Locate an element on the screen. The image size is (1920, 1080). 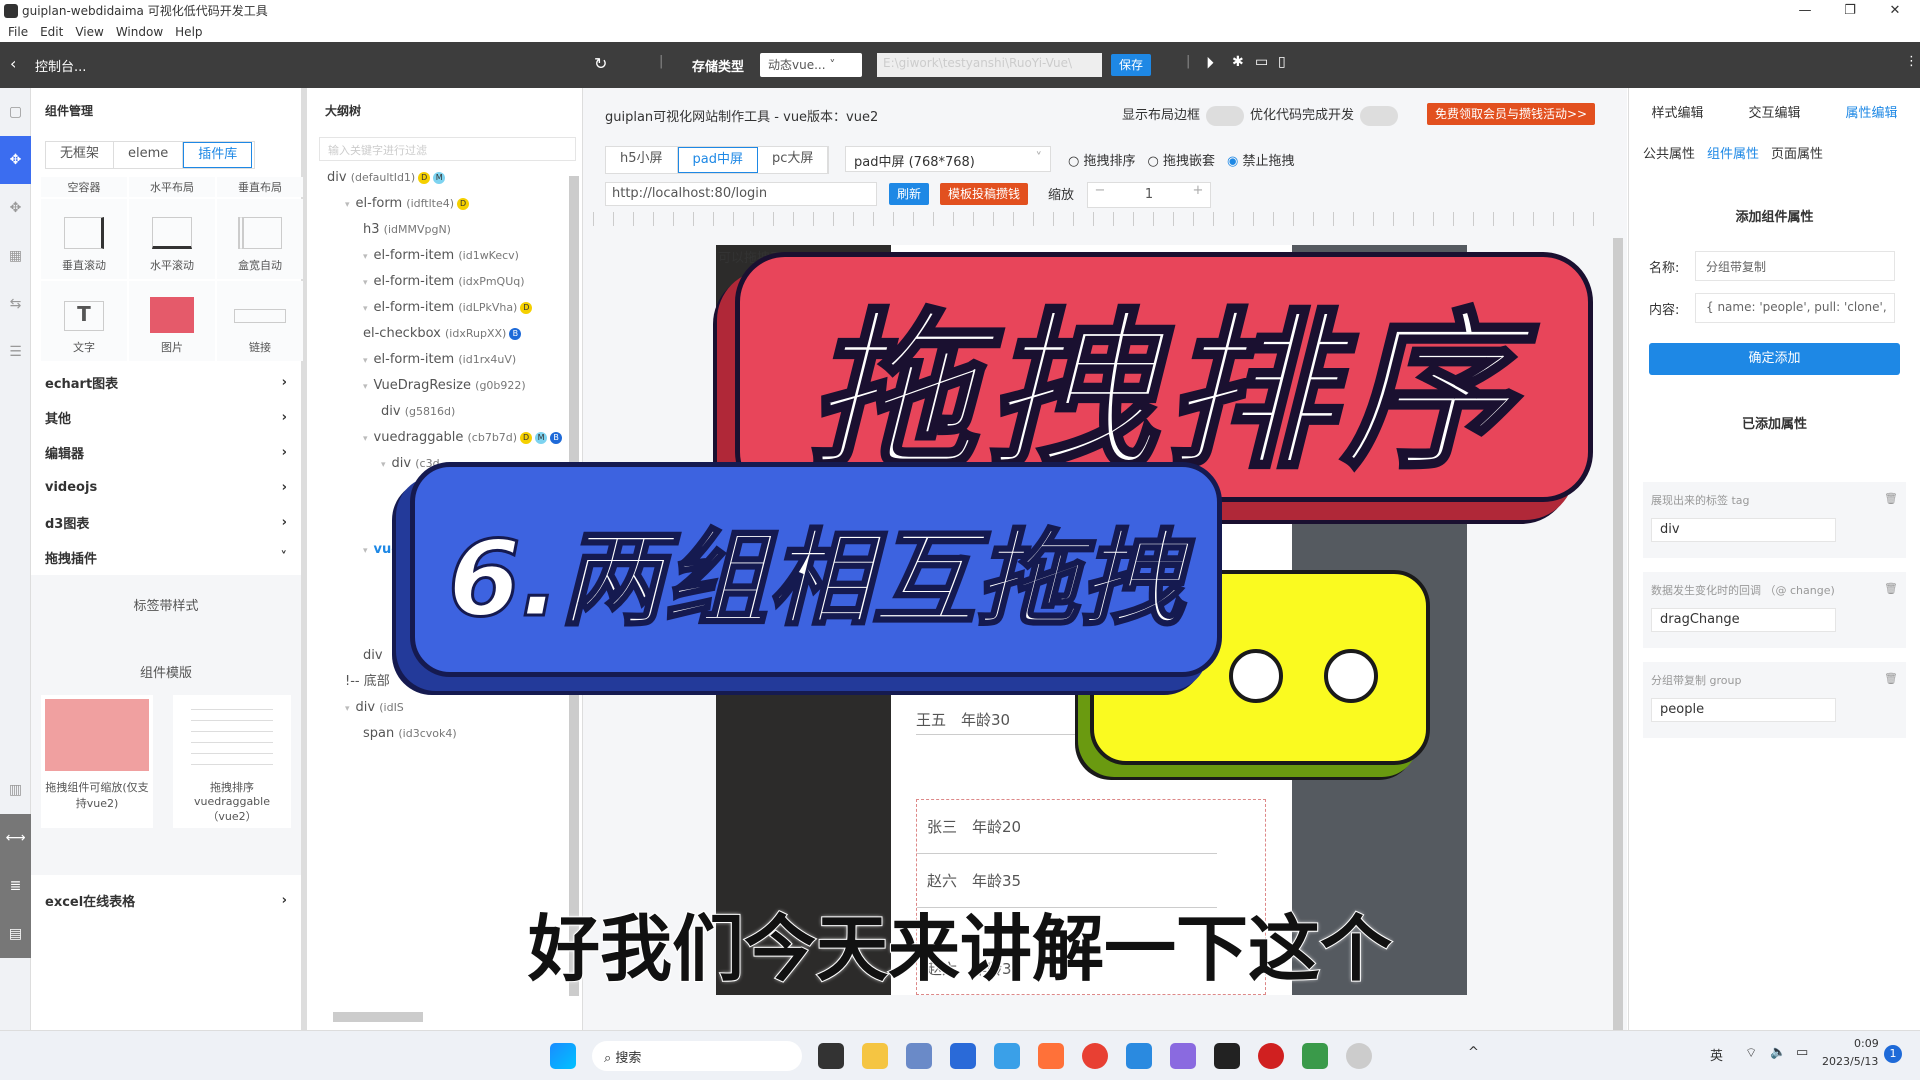
outline-hscrollbar is located at coordinates (378, 1017).